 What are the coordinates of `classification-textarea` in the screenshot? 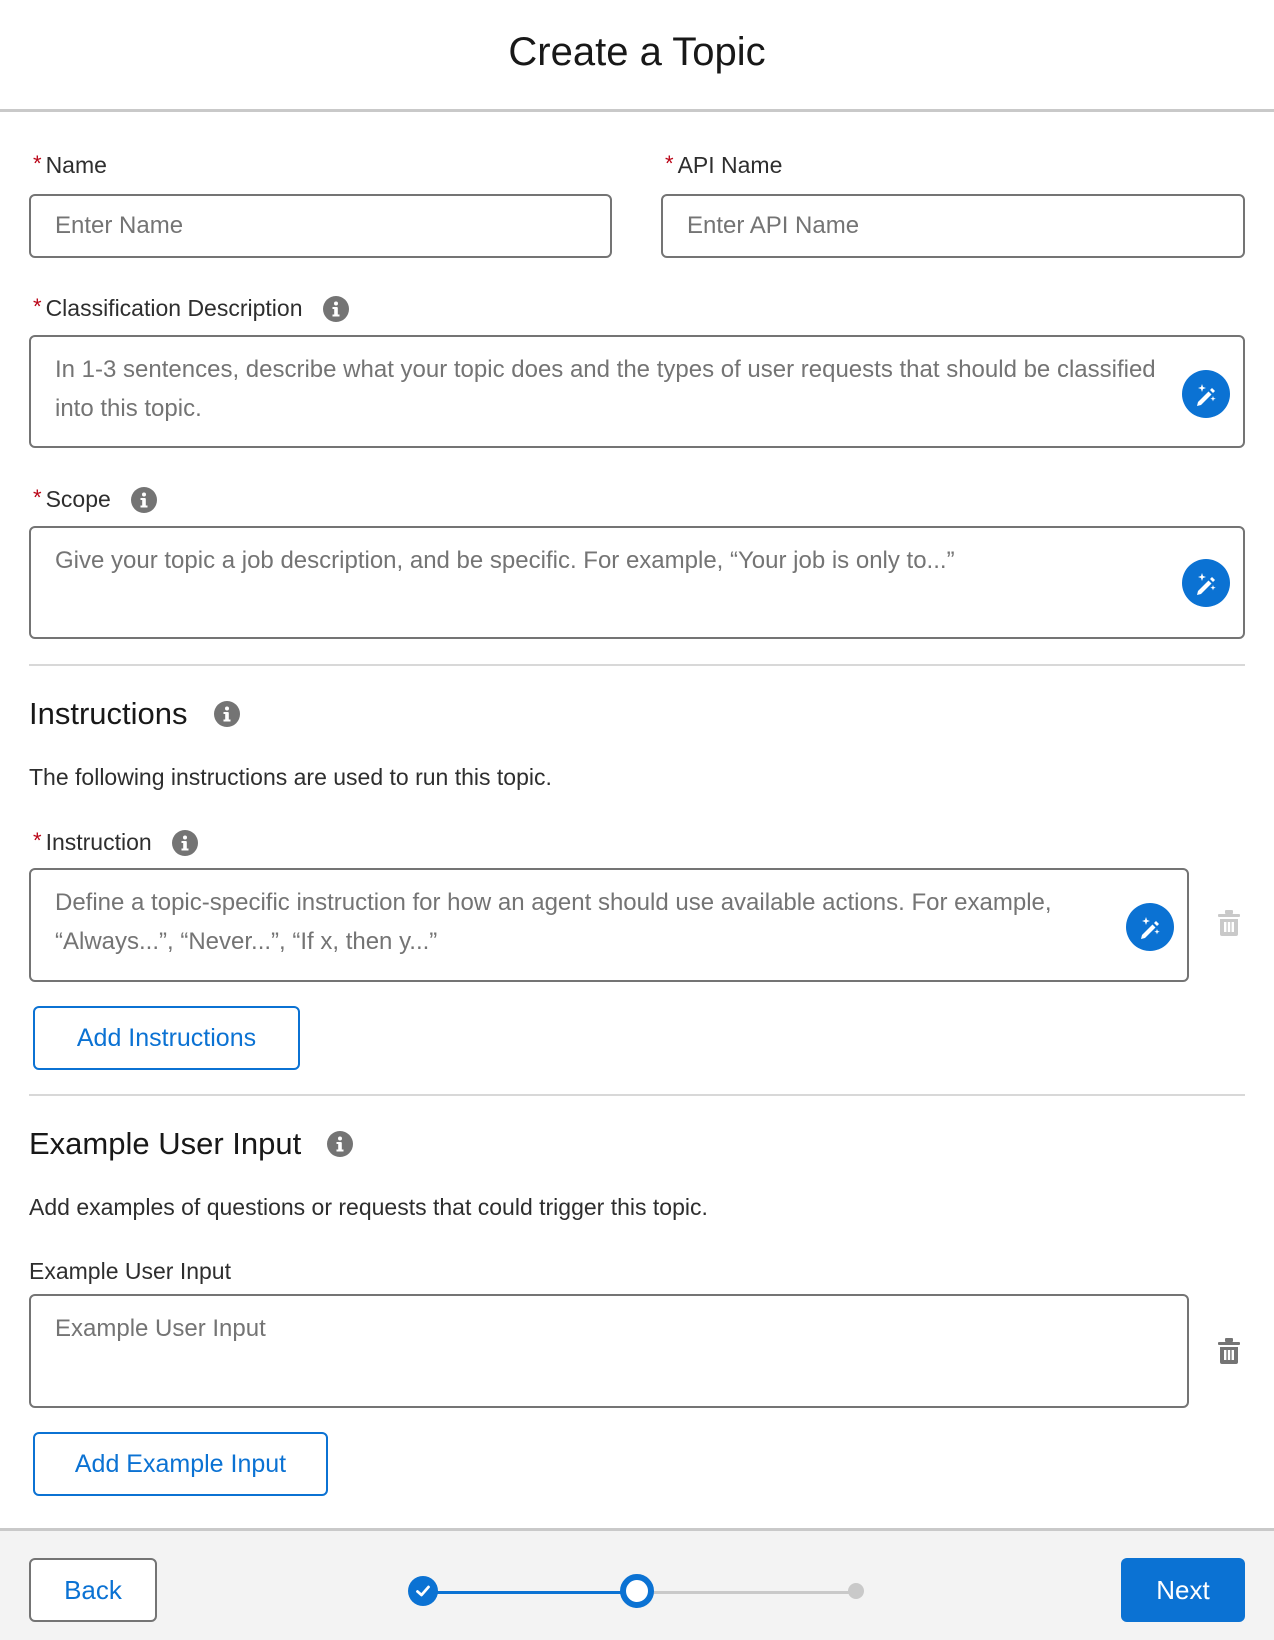 It's located at (637, 391).